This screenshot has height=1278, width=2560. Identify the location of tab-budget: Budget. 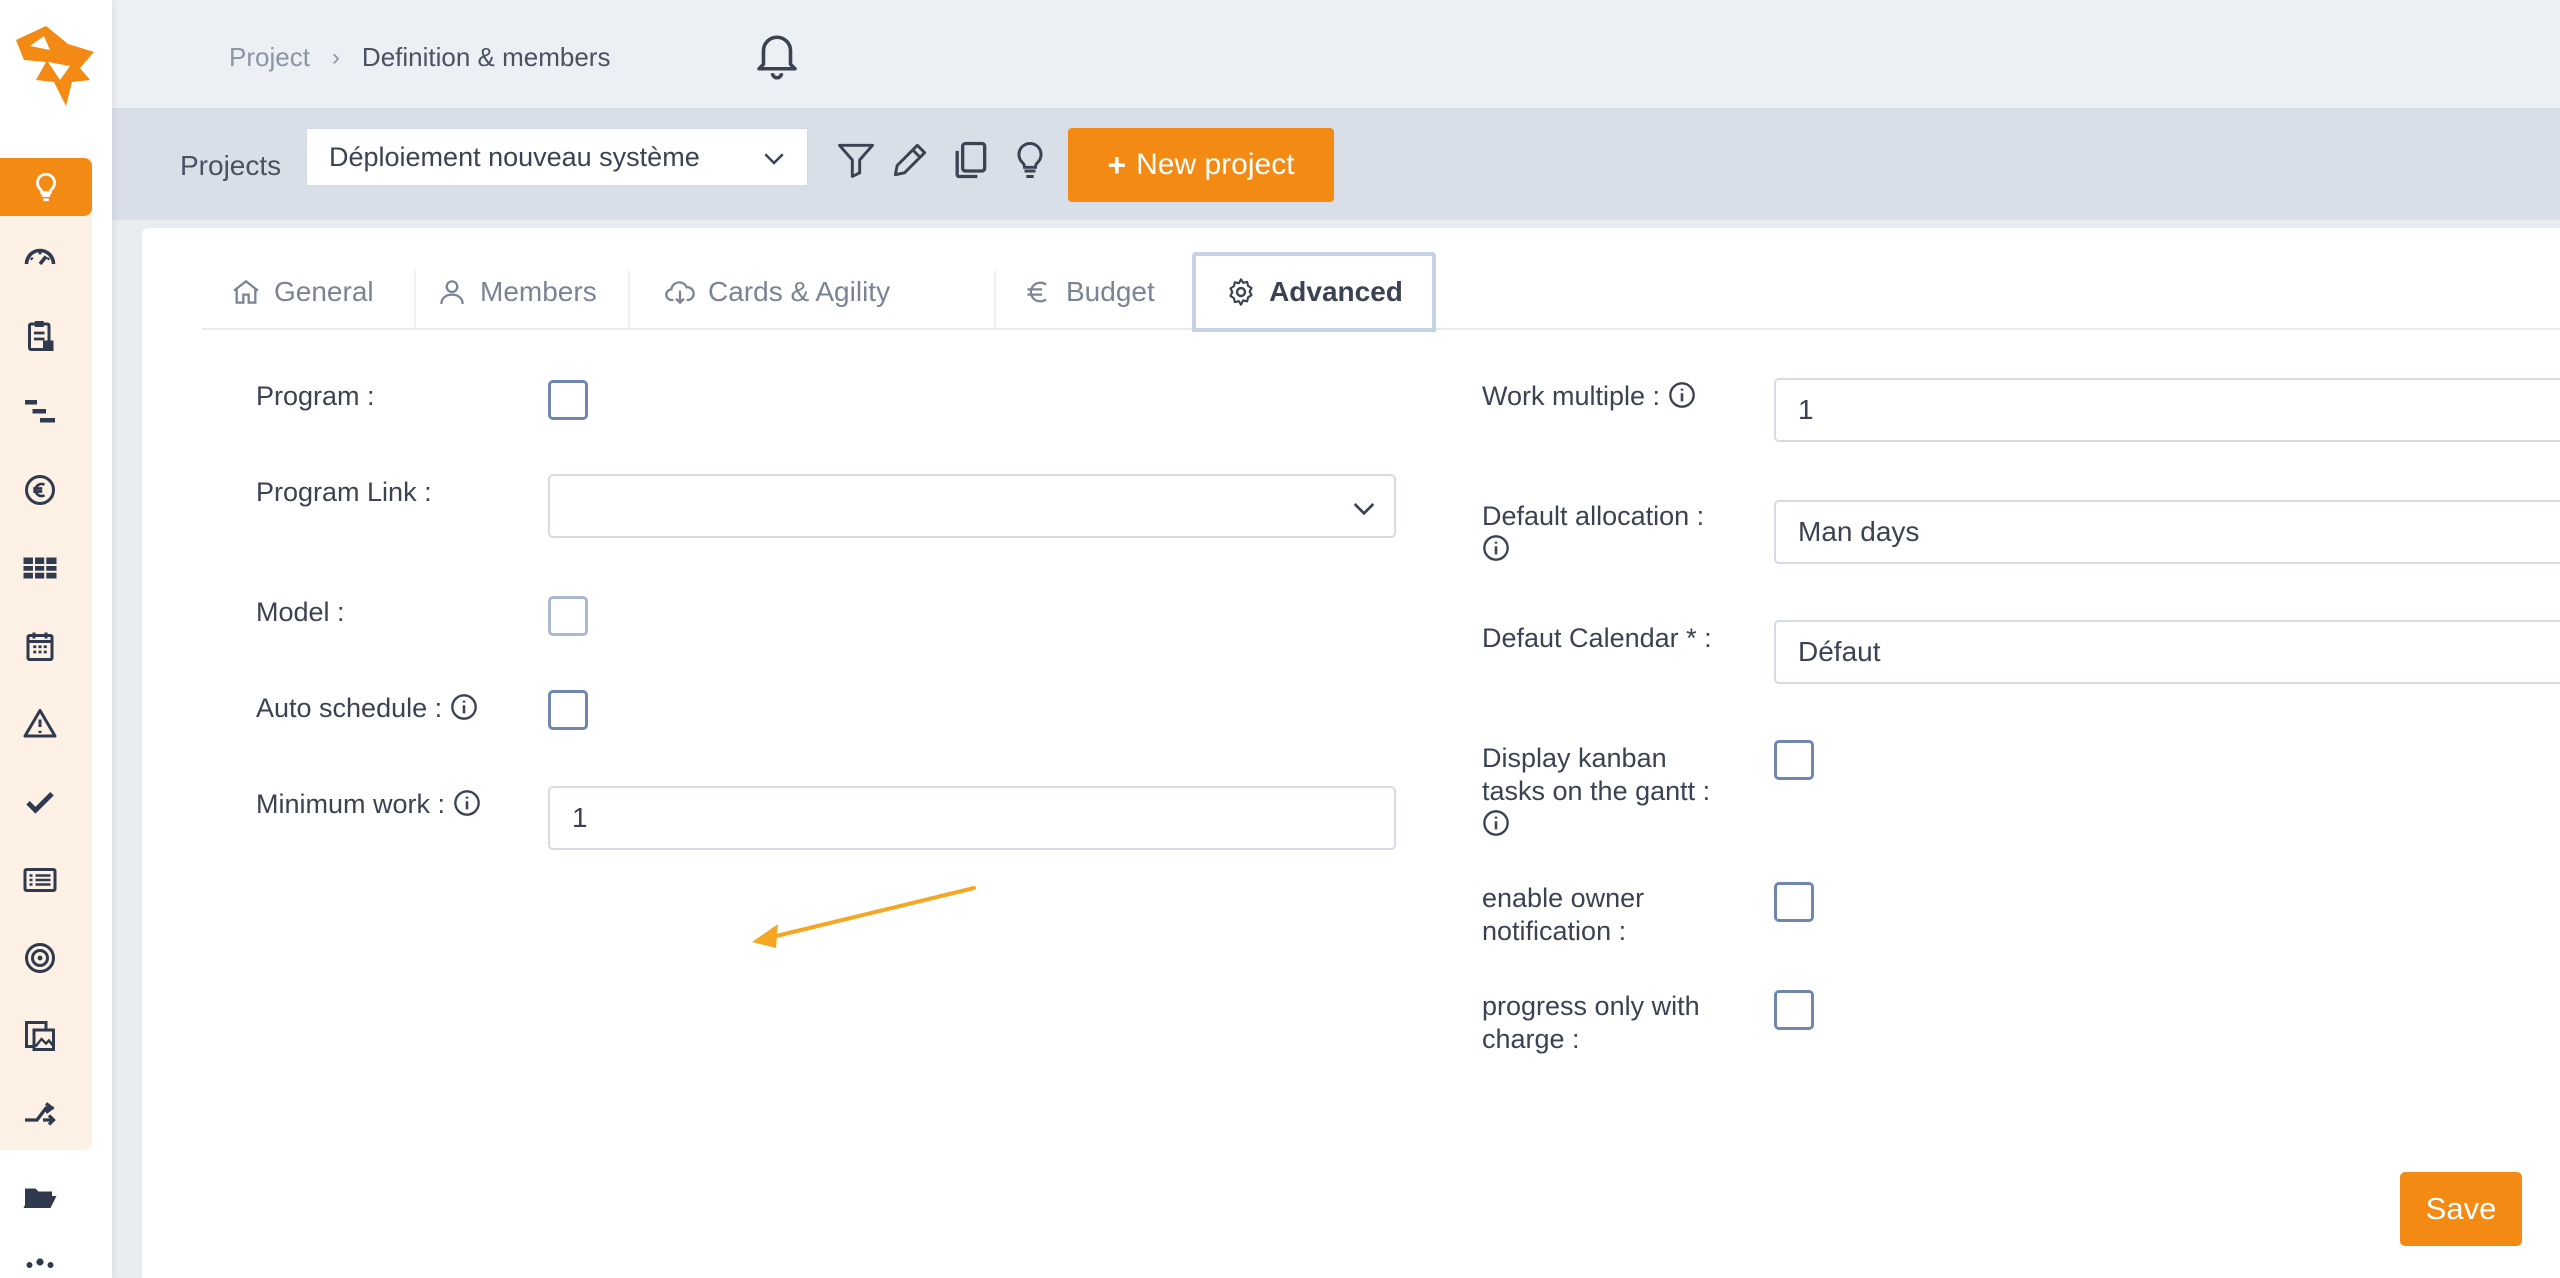
(1088, 292).